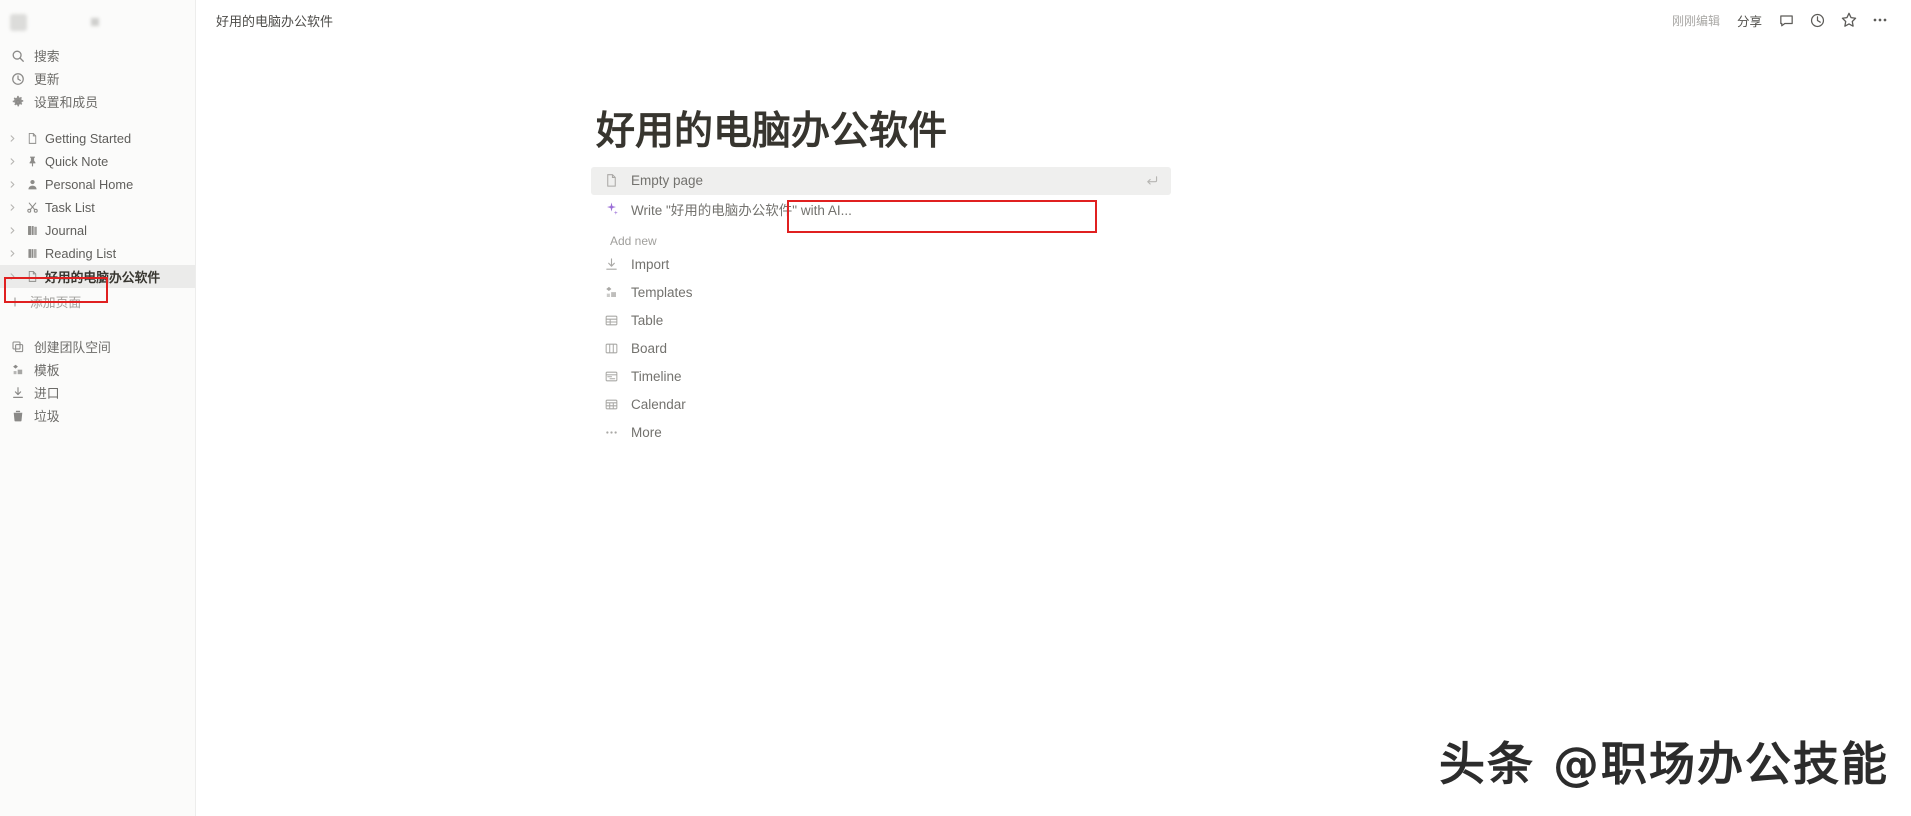 The width and height of the screenshot is (1911, 816). What do you see at coordinates (1152, 181) in the screenshot?
I see `enter-return-icon` at bounding box center [1152, 181].